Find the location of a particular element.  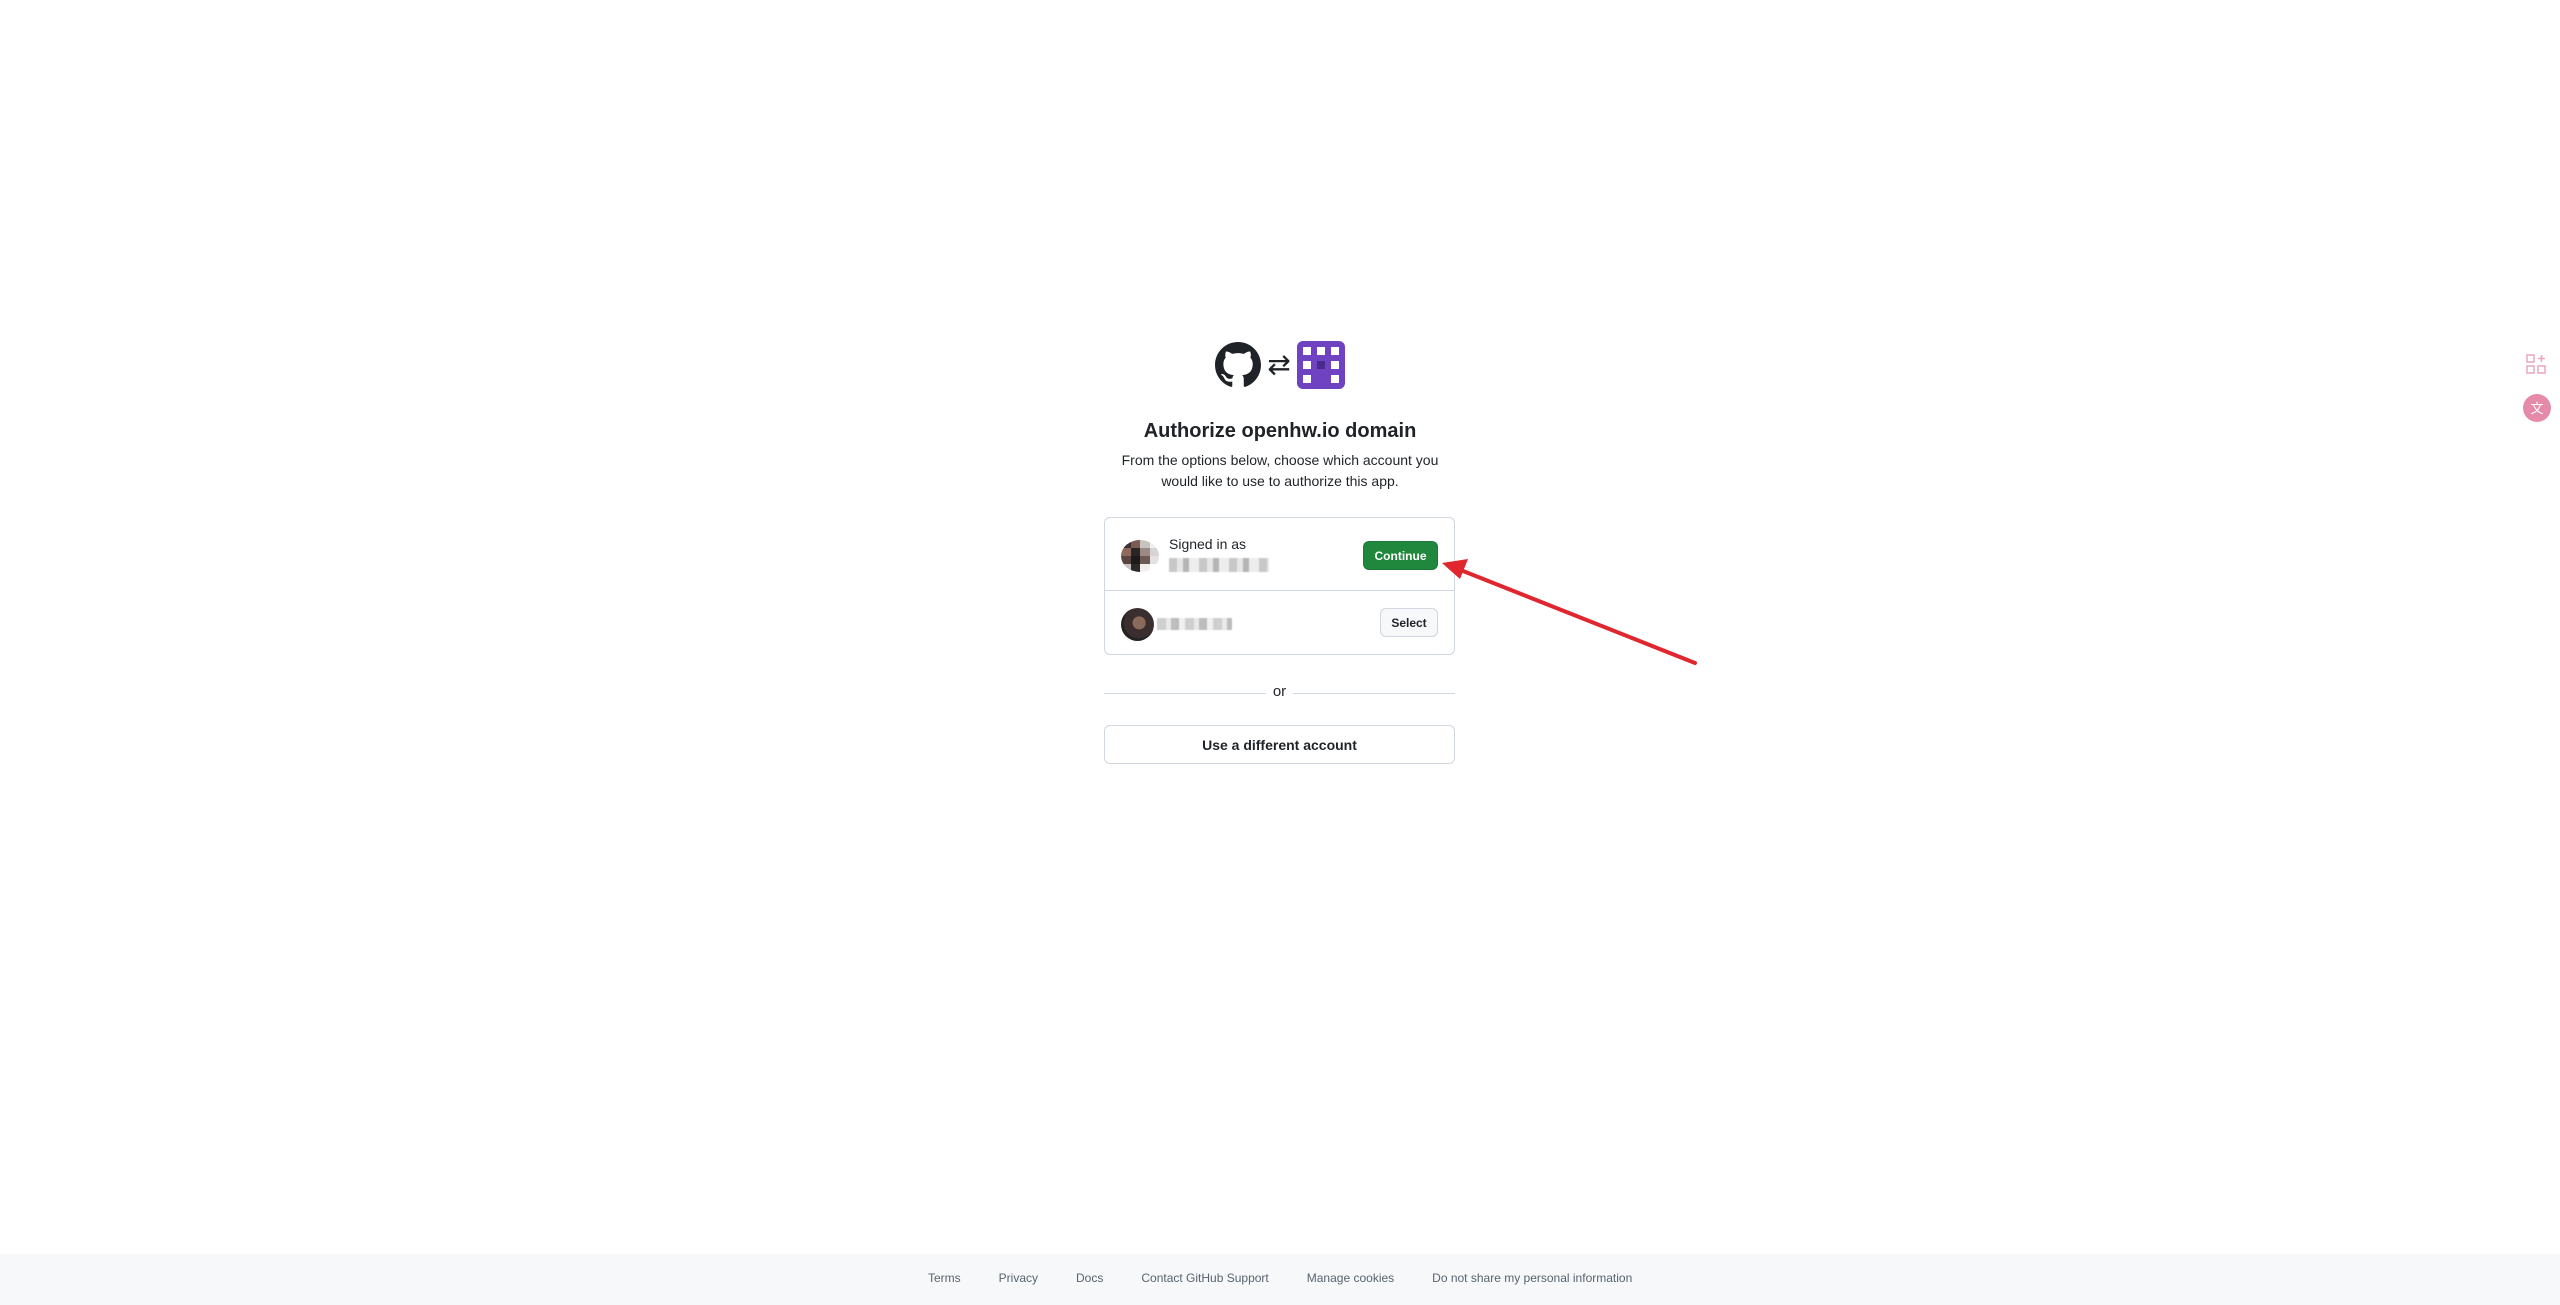

swap-icon: ⇄ is located at coordinates (1279, 364).